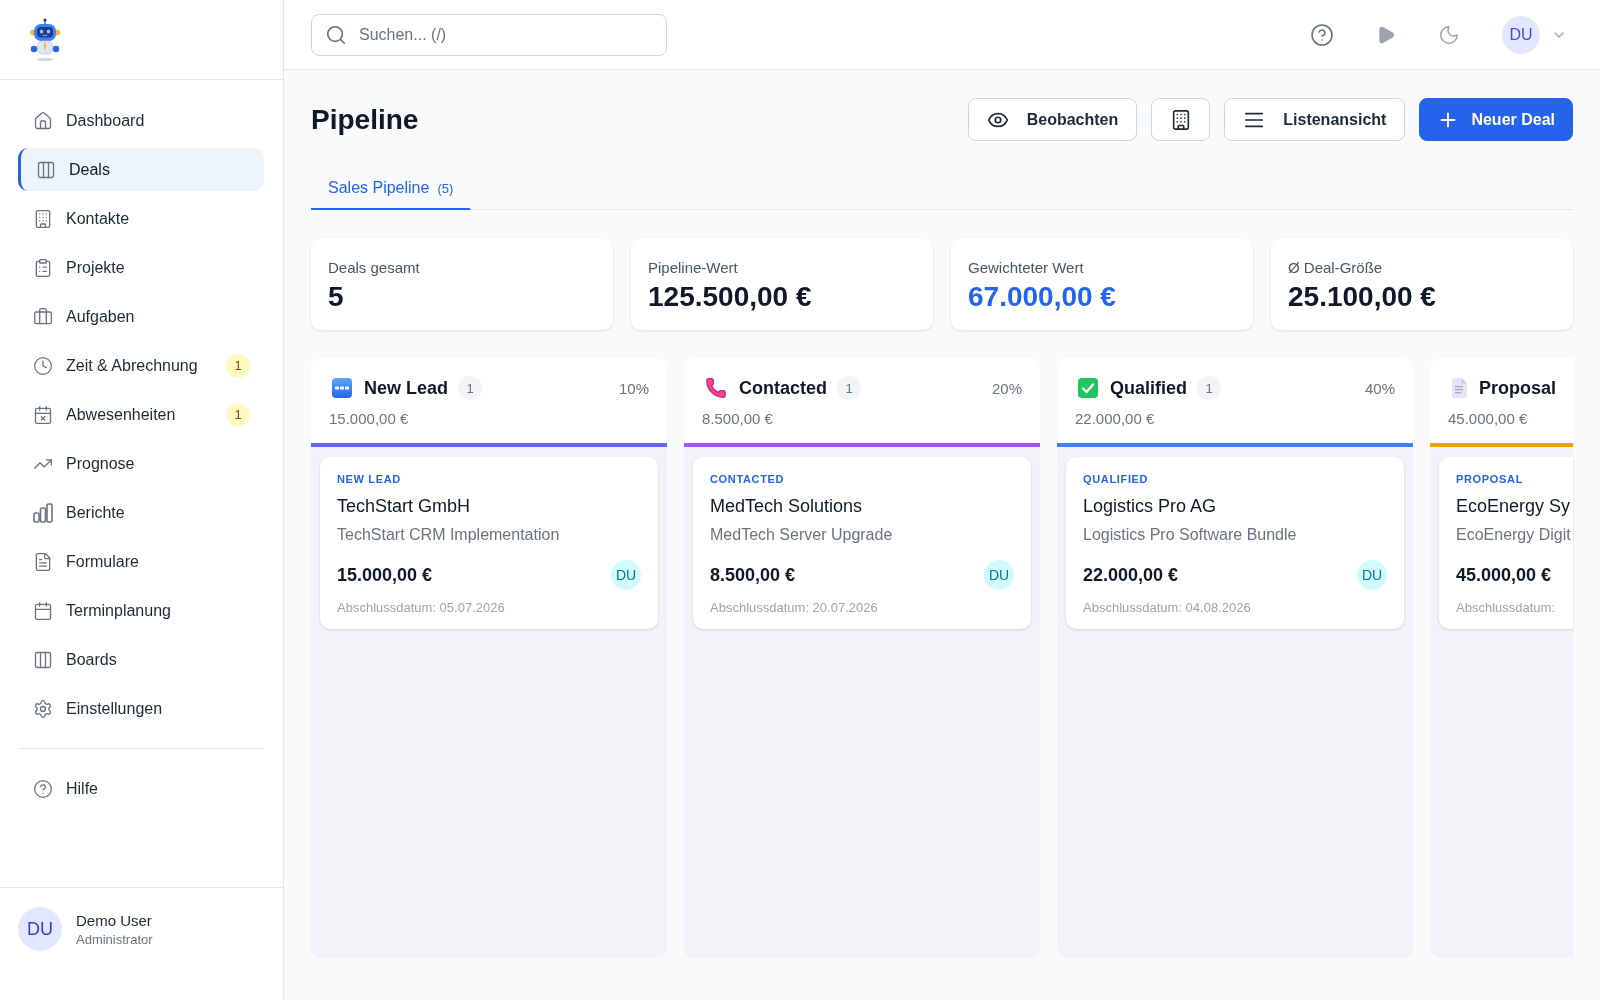 The height and width of the screenshot is (1000, 1600). Describe the element at coordinates (1088, 388) in the screenshot. I see `check-icon` at that location.